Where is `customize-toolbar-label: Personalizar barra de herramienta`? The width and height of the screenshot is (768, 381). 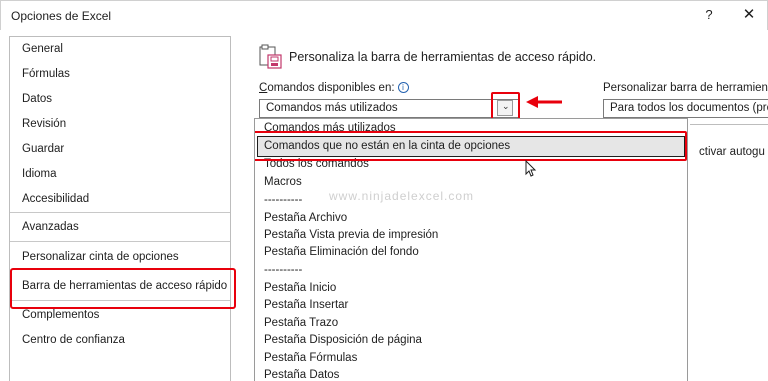
customize-toolbar-label: Personalizar barra de herramienta is located at coordinates (685, 88).